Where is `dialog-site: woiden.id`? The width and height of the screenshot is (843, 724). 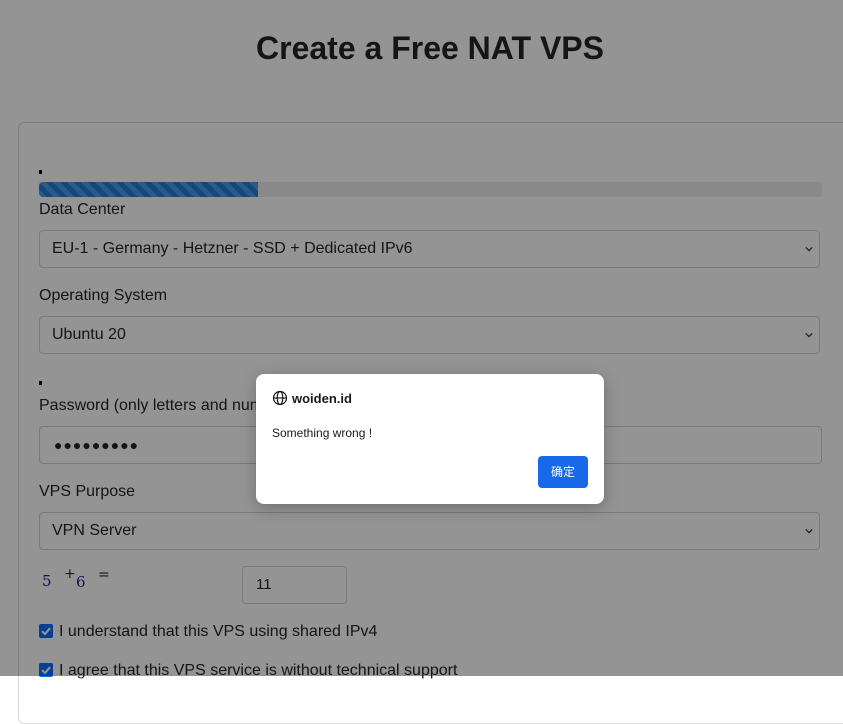
dialog-site: woiden.id is located at coordinates (322, 398).